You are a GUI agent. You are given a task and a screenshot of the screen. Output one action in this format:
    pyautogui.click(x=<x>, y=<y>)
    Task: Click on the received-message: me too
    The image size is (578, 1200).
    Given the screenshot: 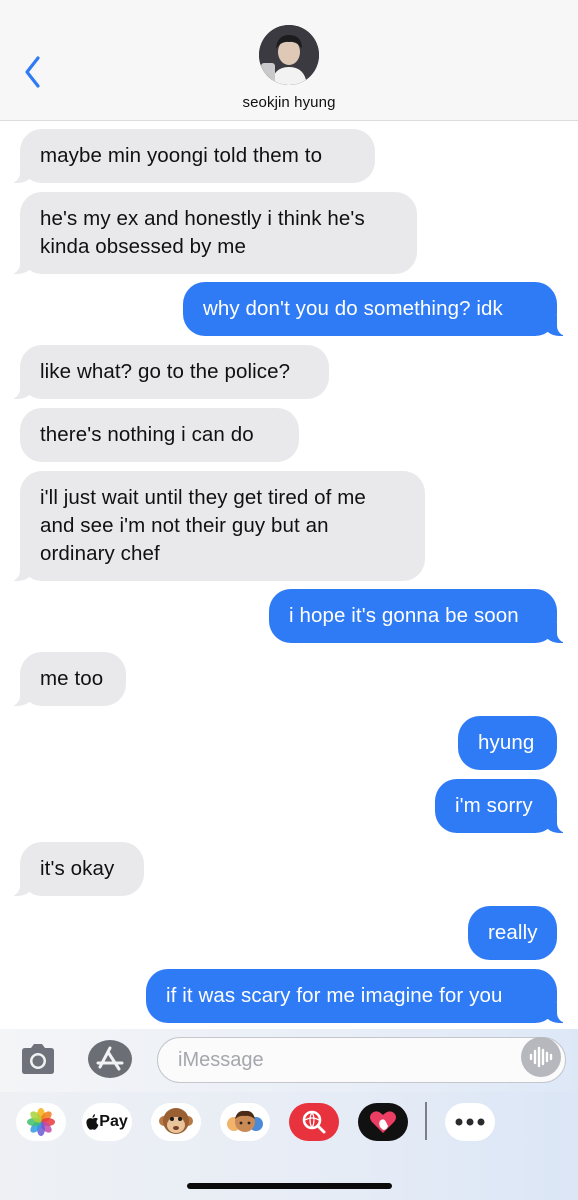 What is the action you would take?
    pyautogui.click(x=68, y=679)
    